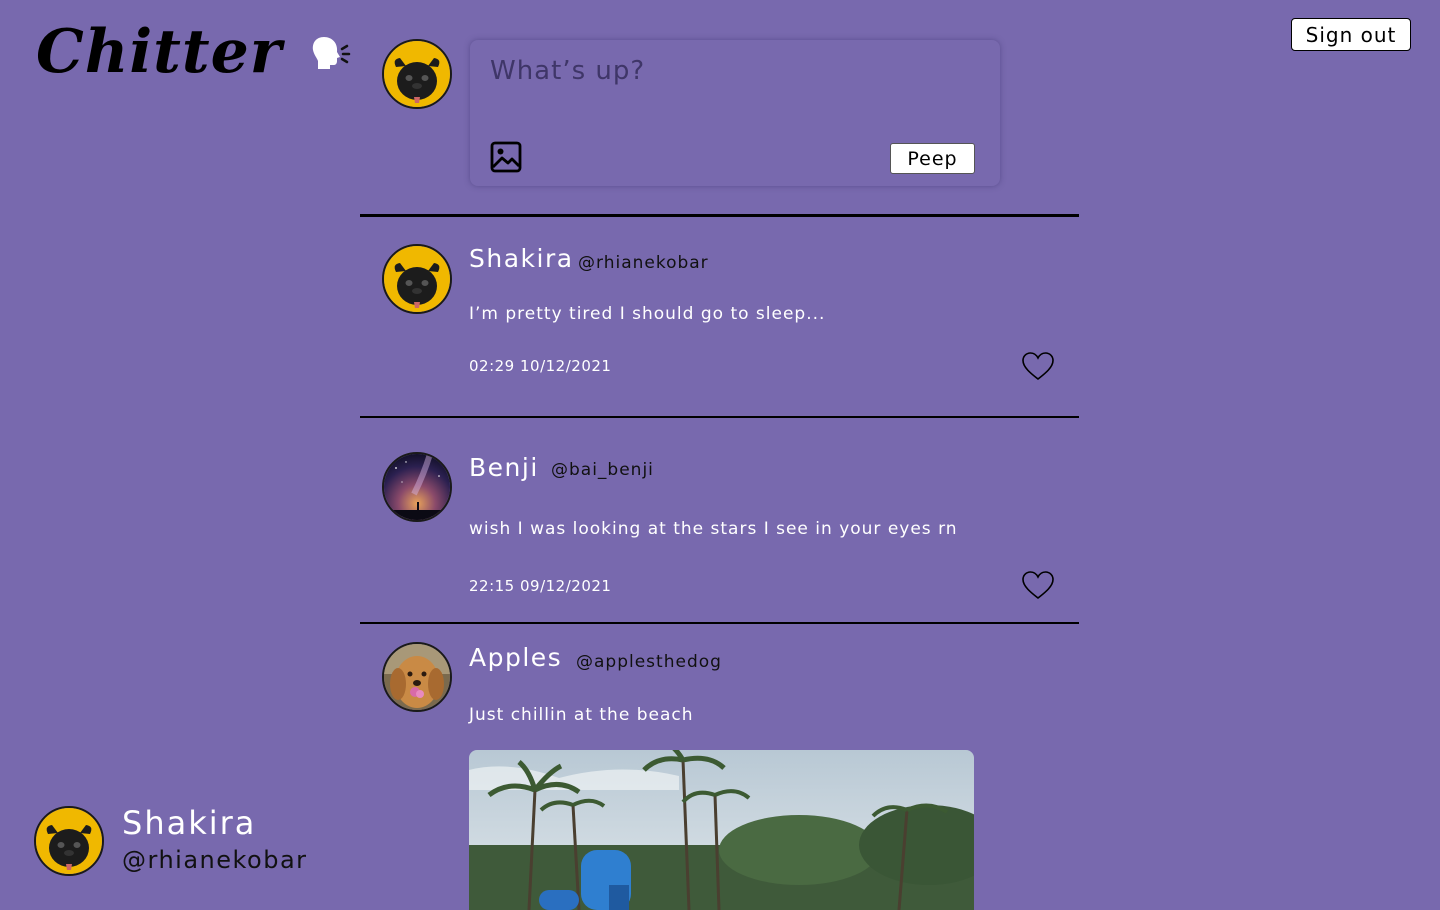 The image size is (1440, 910). Describe the element at coordinates (504, 467) in the screenshot. I see `post-author-name: Benji` at that location.